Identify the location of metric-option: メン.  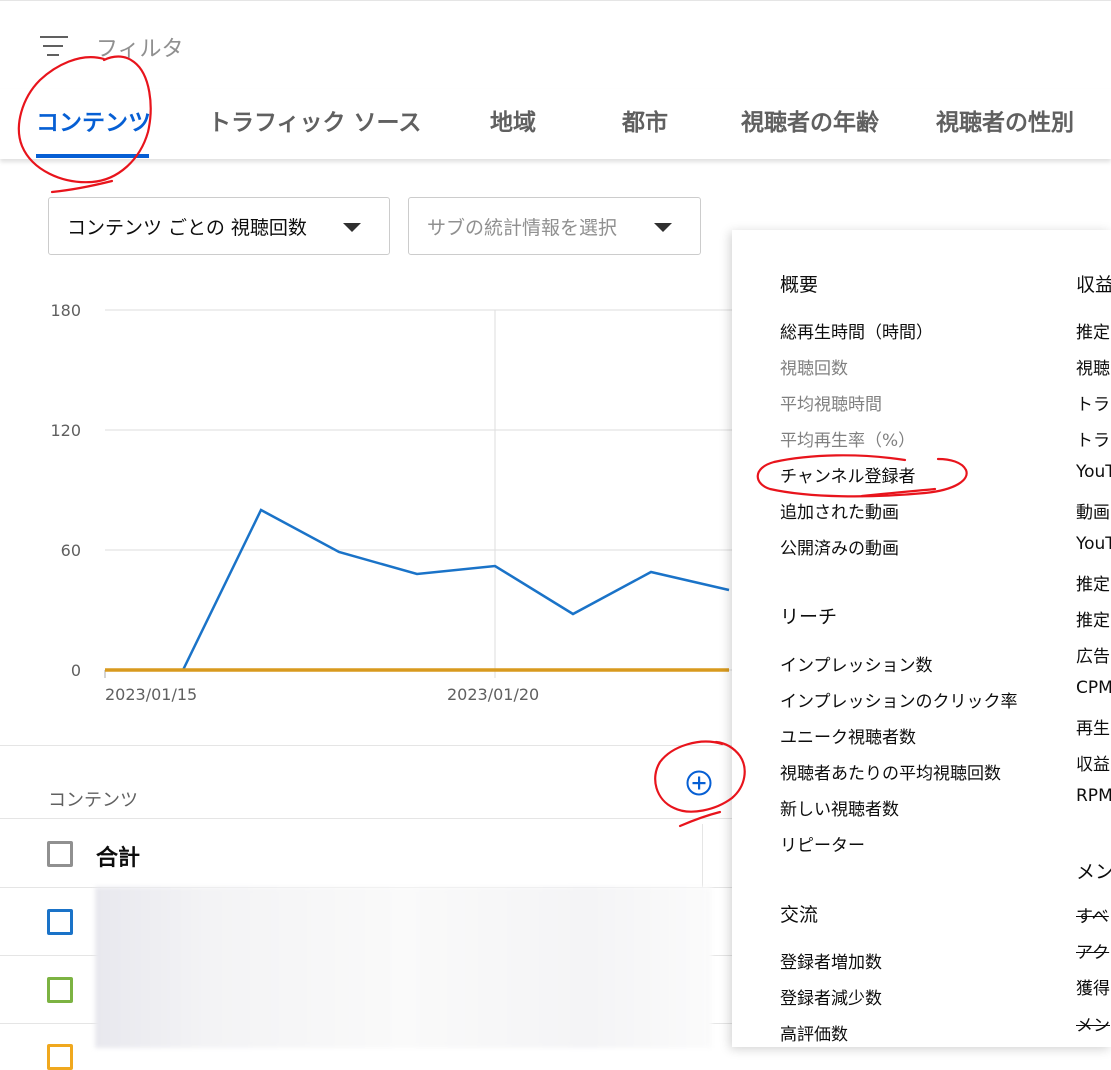
(1093, 1023).